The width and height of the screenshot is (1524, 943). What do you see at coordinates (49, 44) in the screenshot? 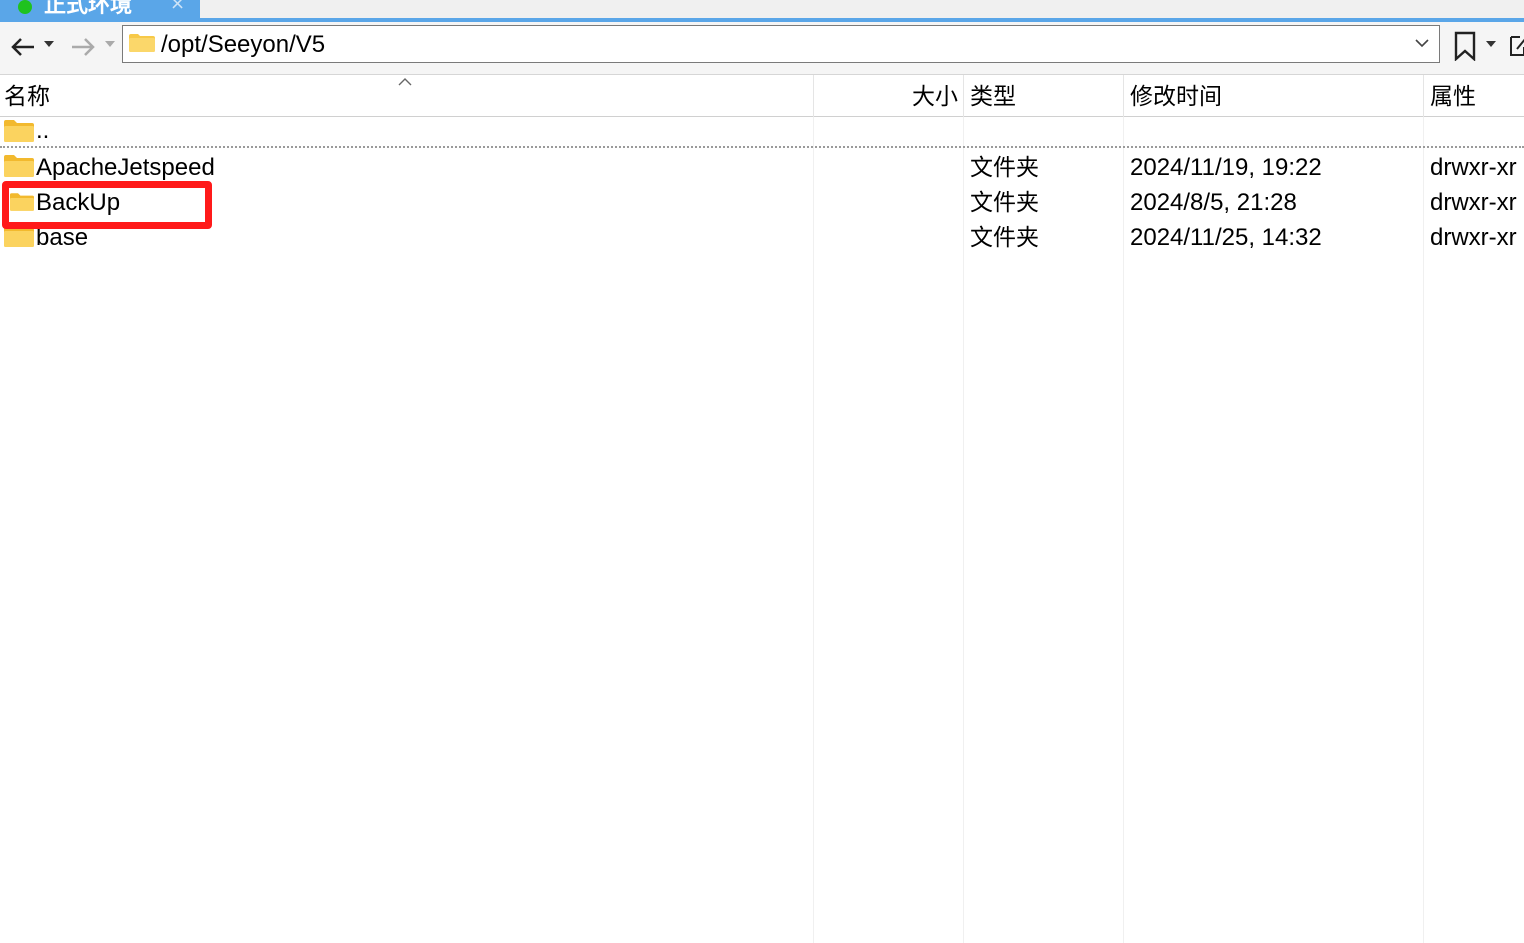
I see `back-history-dropdown` at bounding box center [49, 44].